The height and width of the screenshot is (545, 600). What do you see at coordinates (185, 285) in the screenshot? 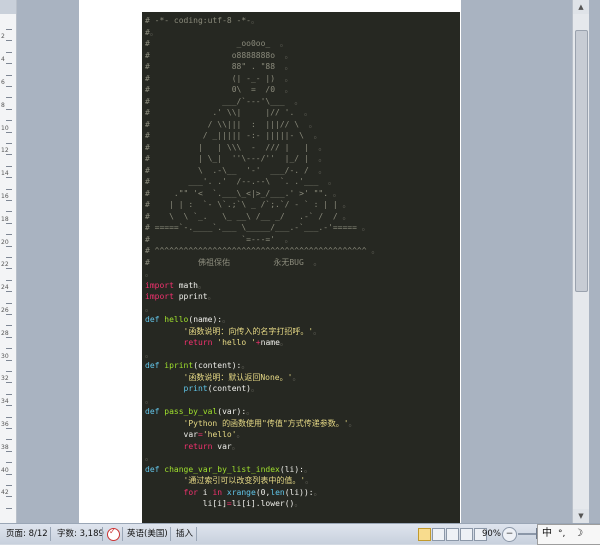
I see `code-token: math` at bounding box center [185, 285].